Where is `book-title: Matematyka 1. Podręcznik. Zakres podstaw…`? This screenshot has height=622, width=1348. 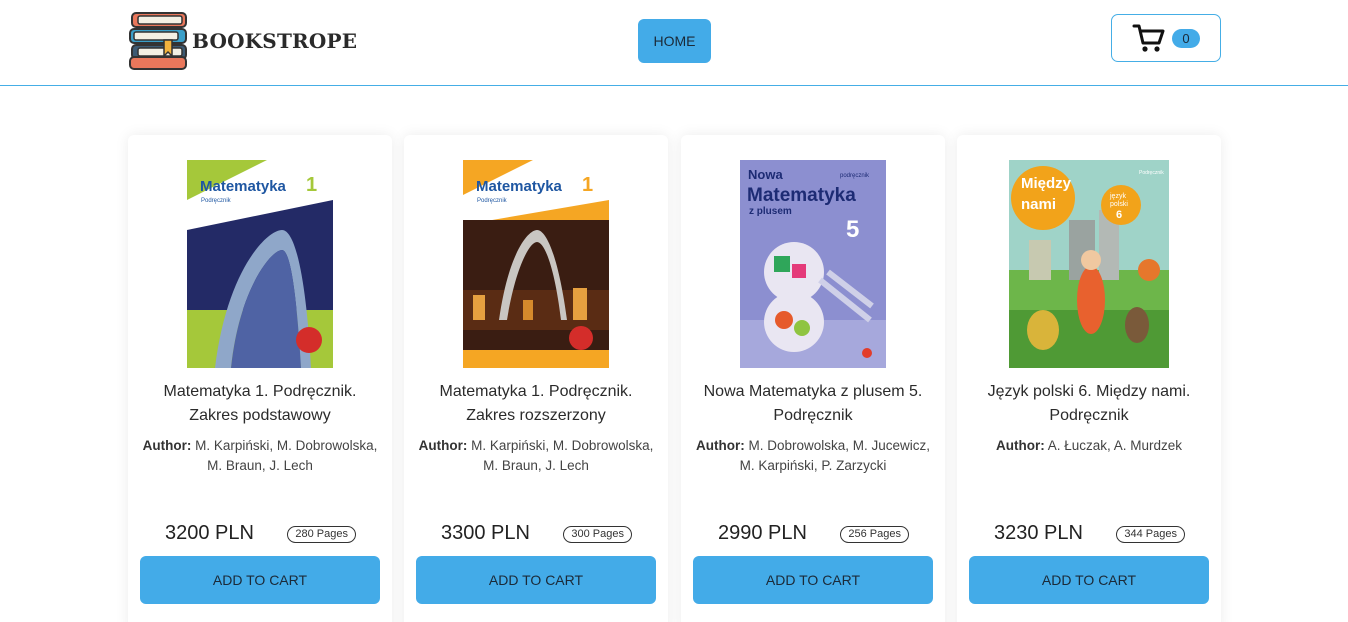
book-title: Matematyka 1. Podręcznik. Zakres podstaw… is located at coordinates (260, 404).